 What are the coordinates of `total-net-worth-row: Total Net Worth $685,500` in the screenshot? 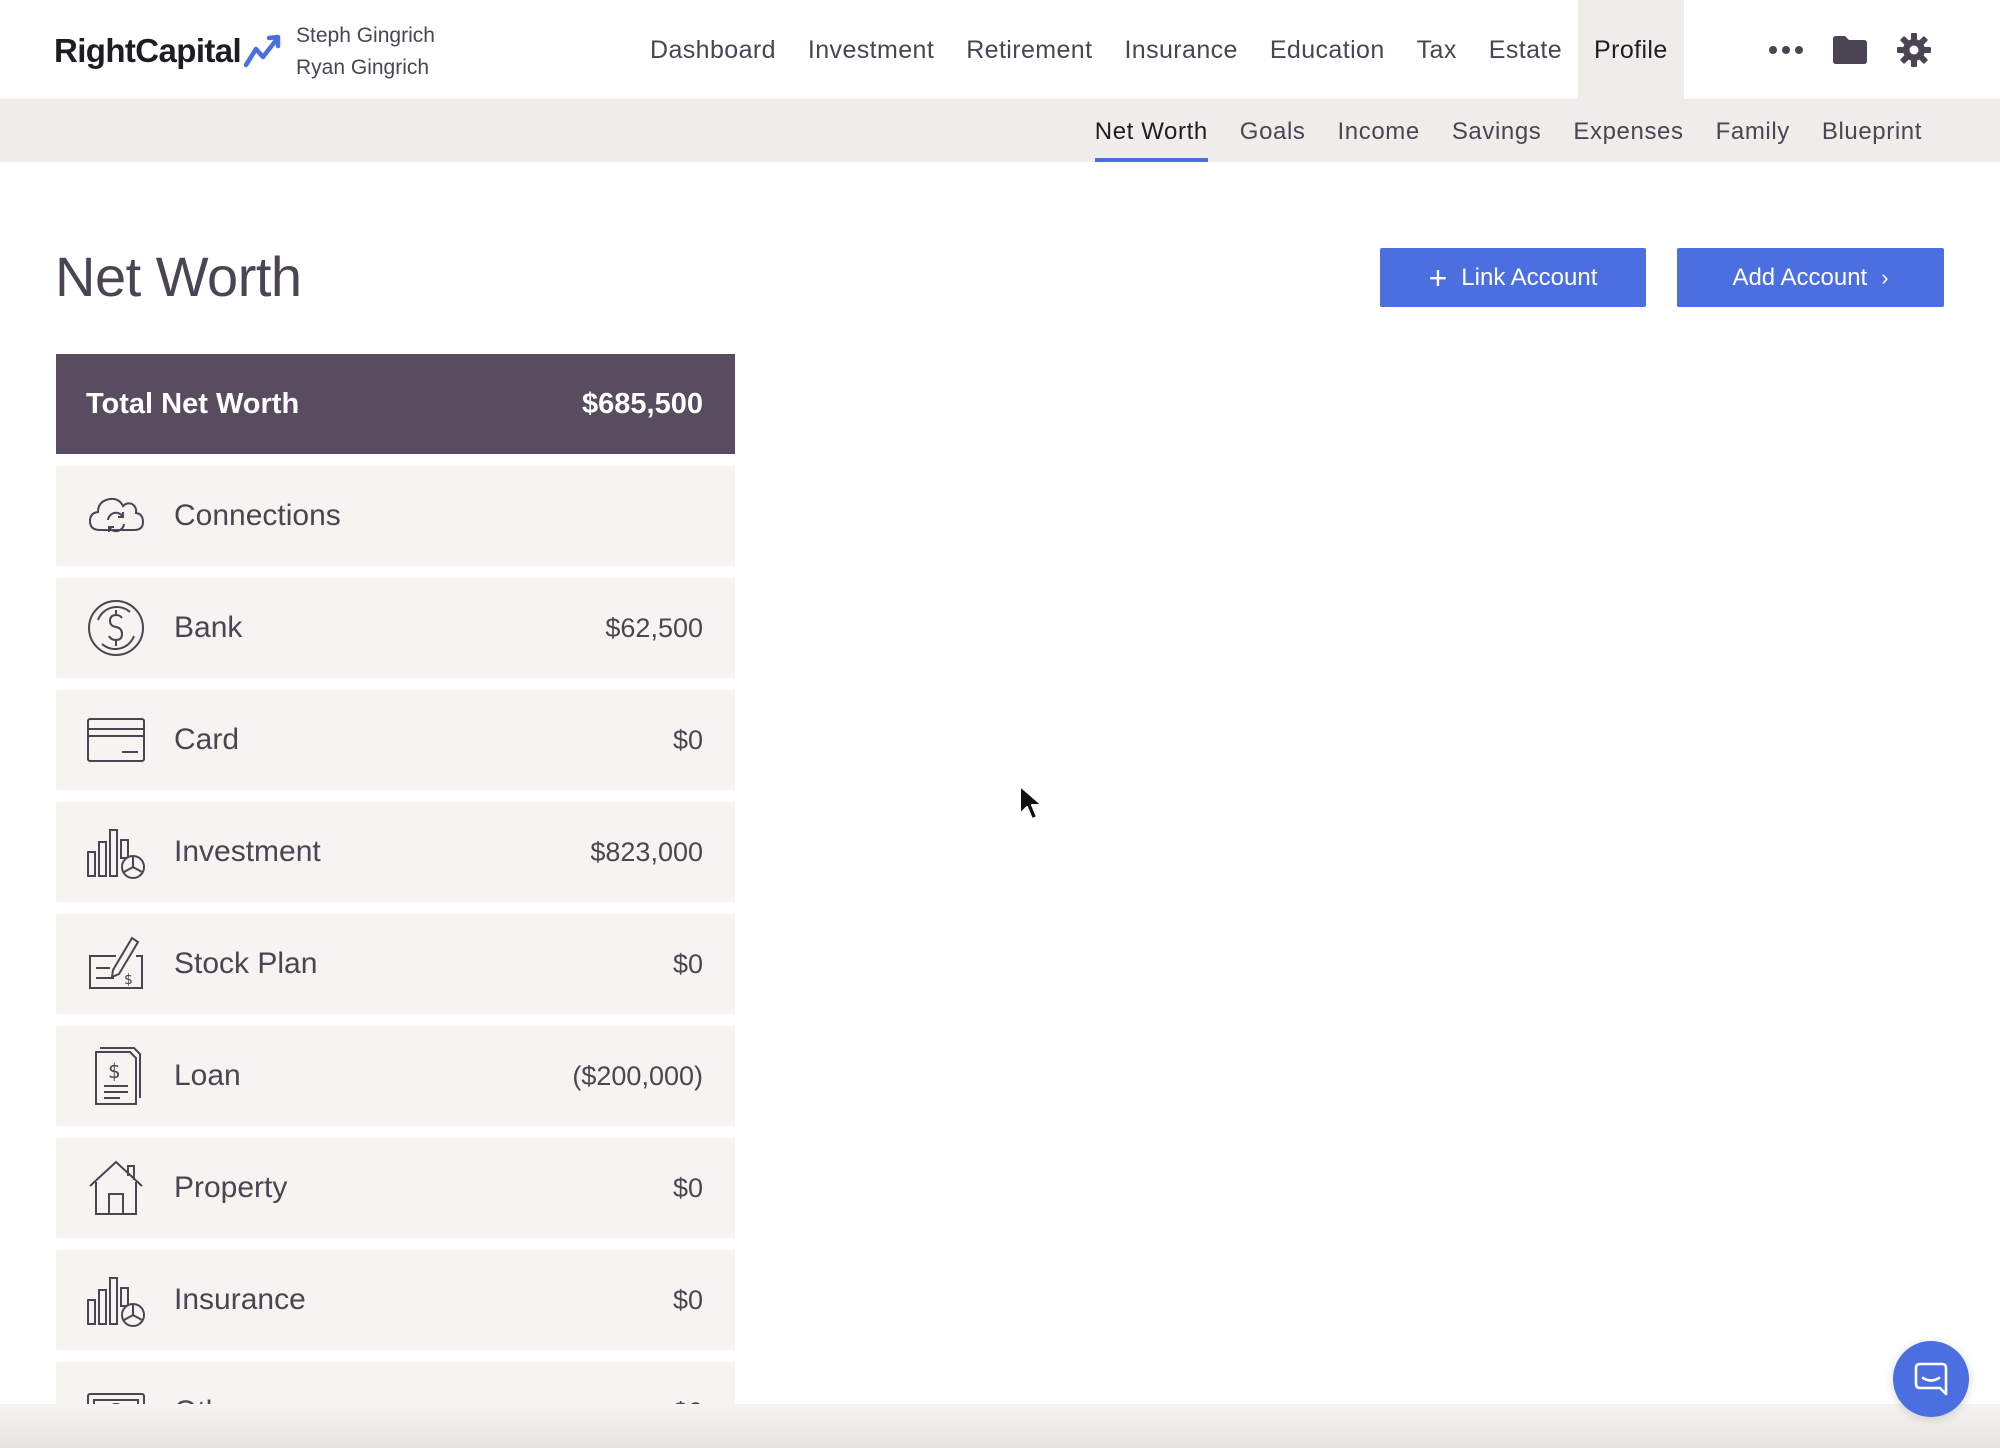 It's located at (395, 404).